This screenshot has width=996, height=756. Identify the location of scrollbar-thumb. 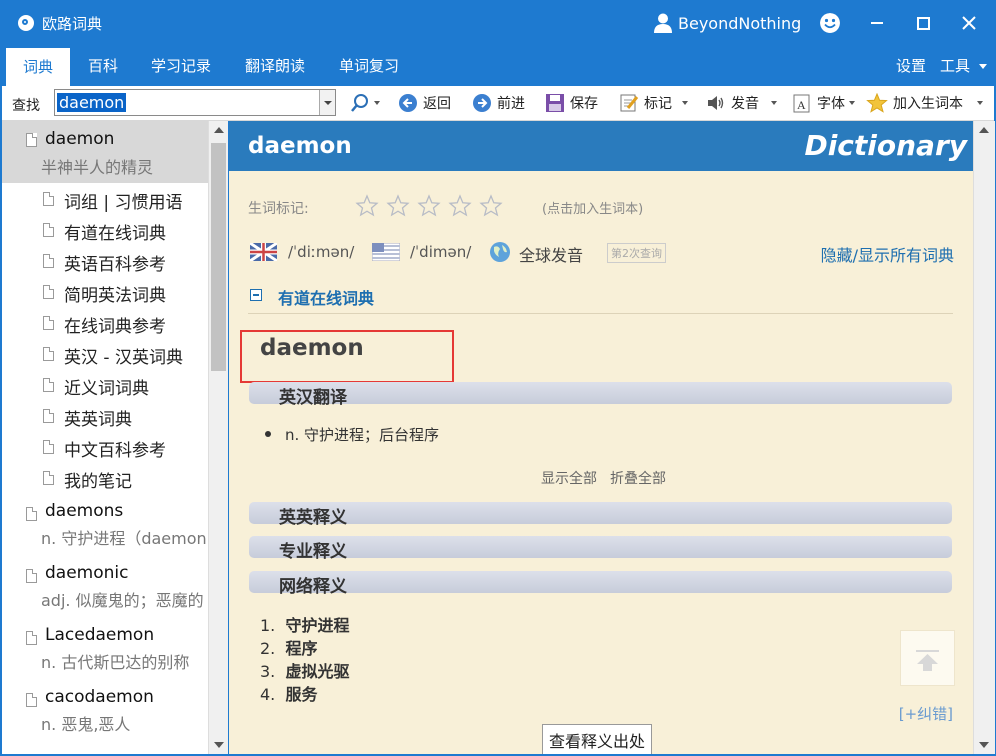
(218, 257).